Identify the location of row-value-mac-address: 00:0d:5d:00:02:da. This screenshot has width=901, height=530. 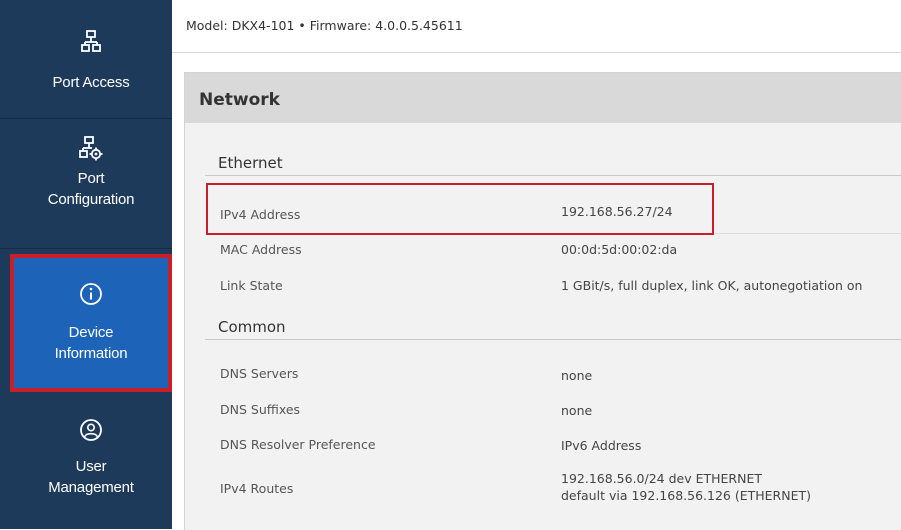
(619, 249).